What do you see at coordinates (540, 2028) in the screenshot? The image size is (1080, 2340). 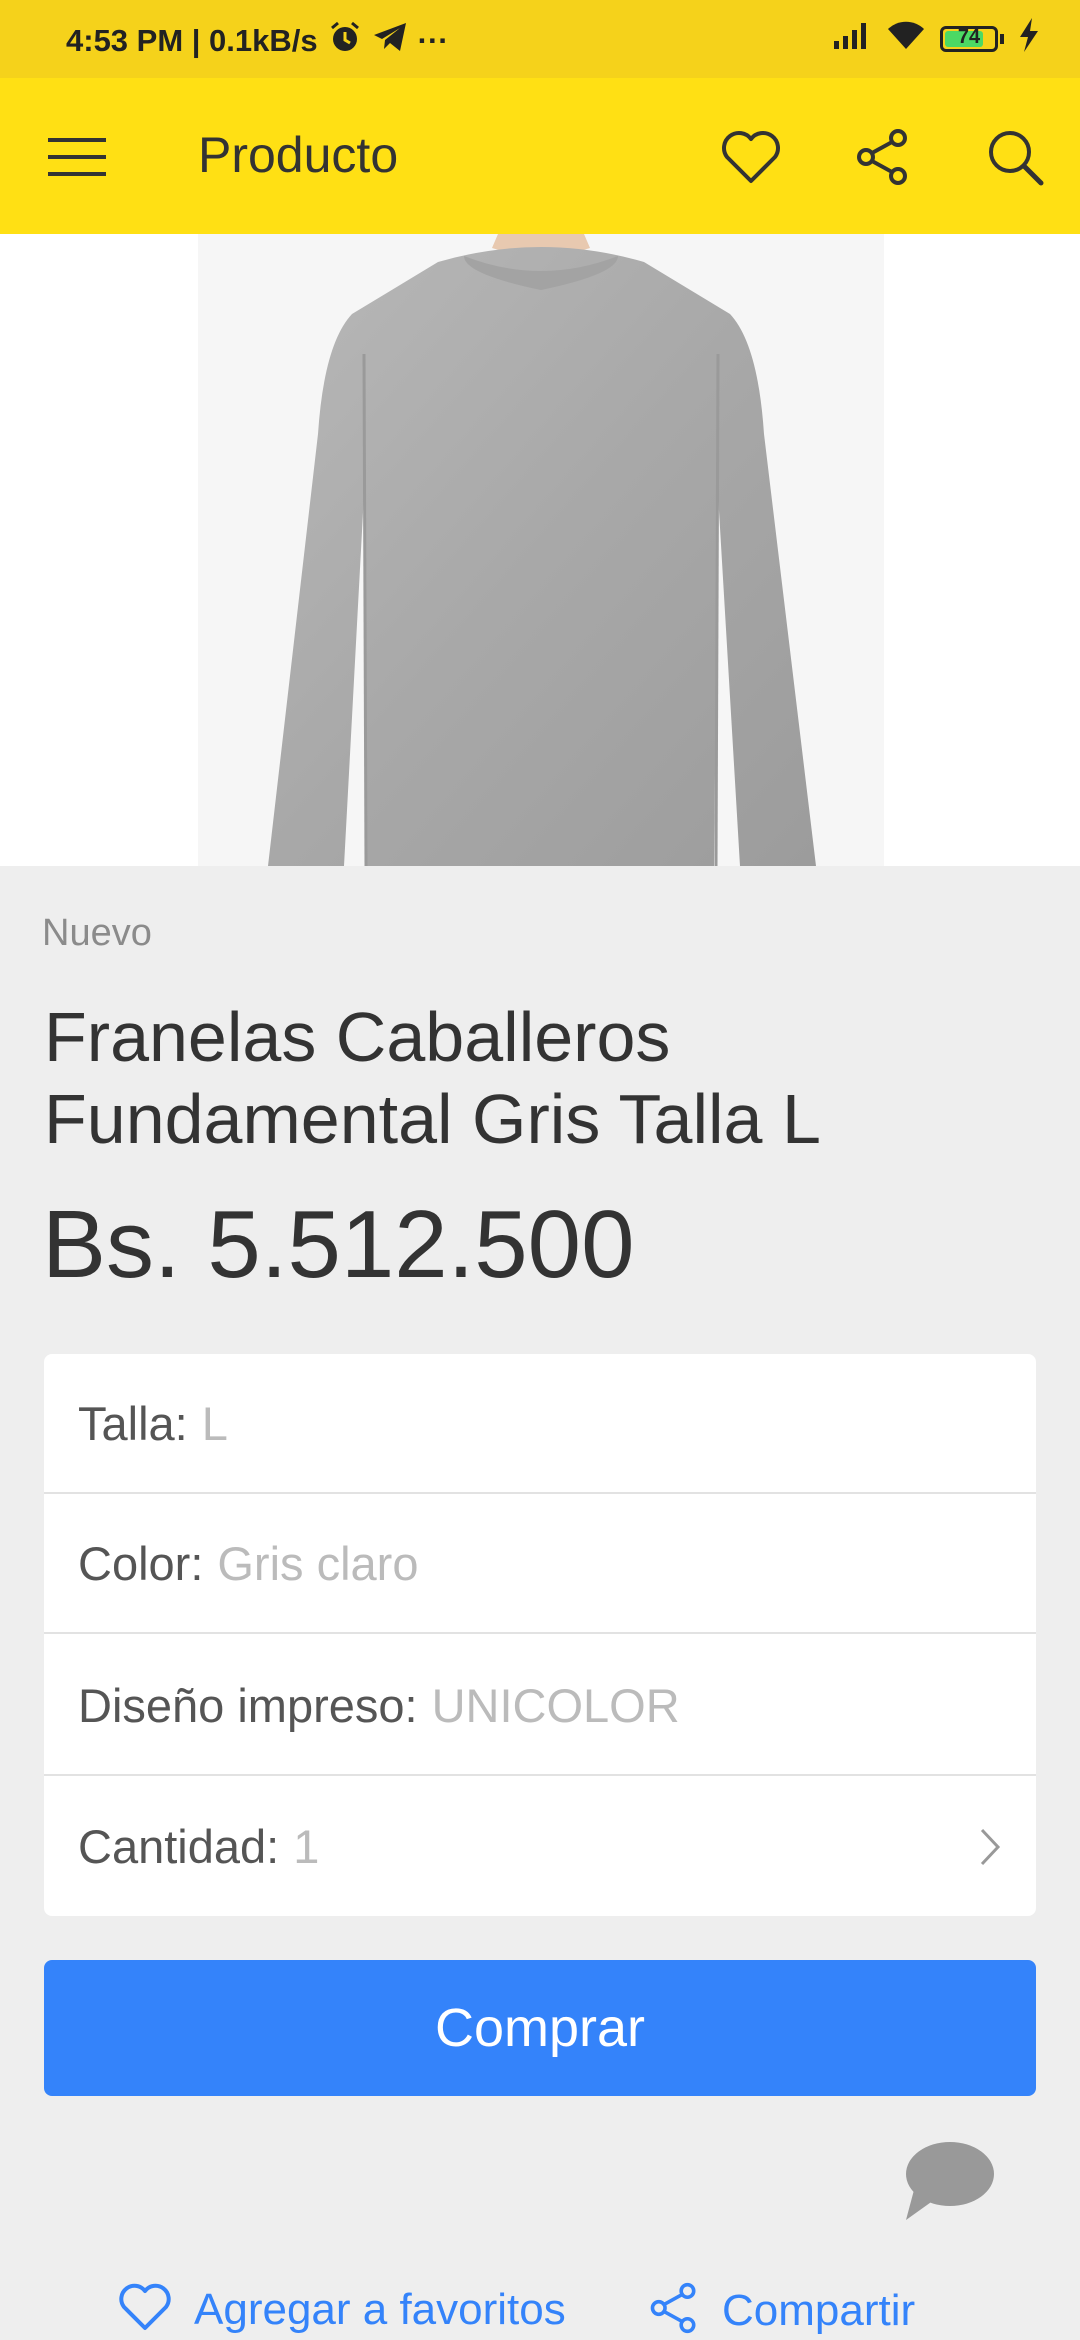 I see `buy-button: Comprar` at bounding box center [540, 2028].